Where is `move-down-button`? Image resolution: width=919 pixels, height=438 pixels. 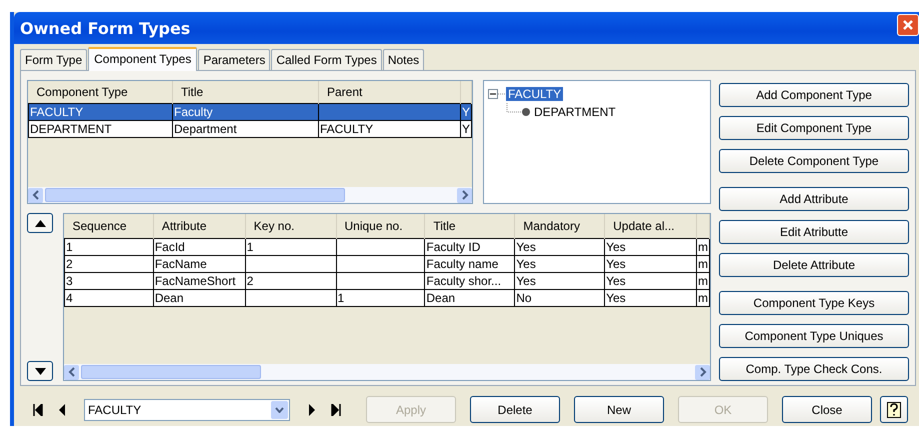
move-down-button is located at coordinates (40, 371).